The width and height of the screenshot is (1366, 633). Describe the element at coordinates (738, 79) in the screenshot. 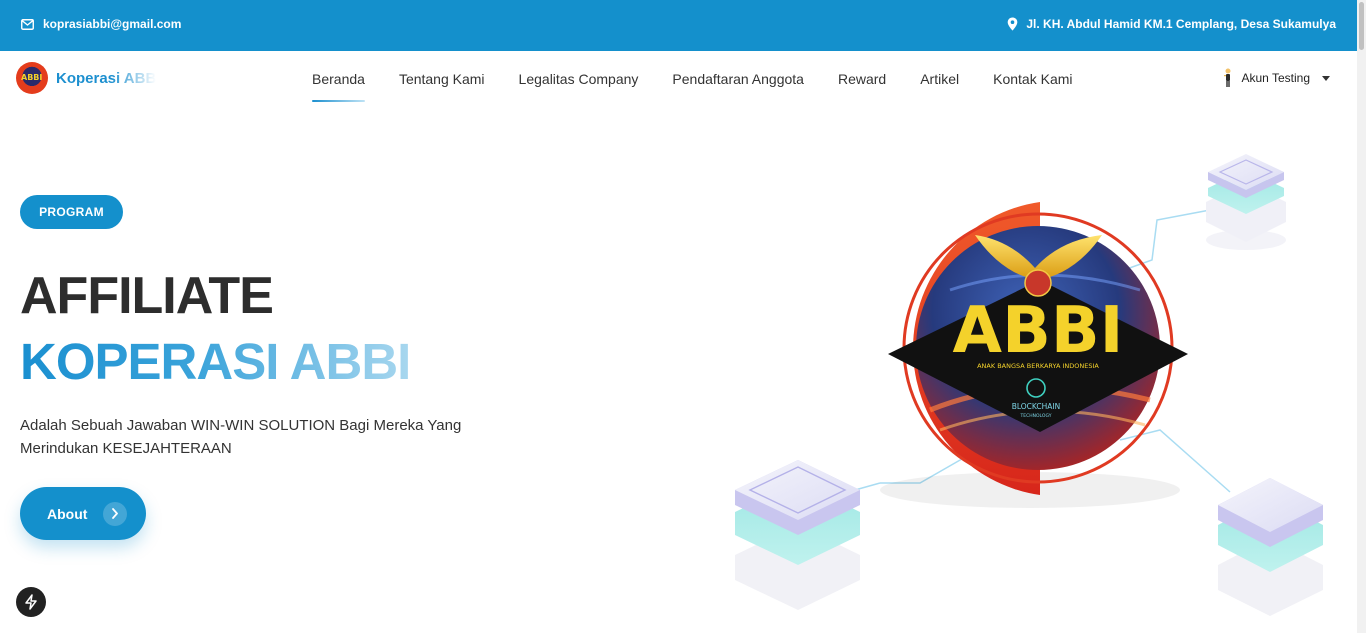

I see `nav-item-pendaftaran-anggota: Pendaftaran Anggota` at that location.